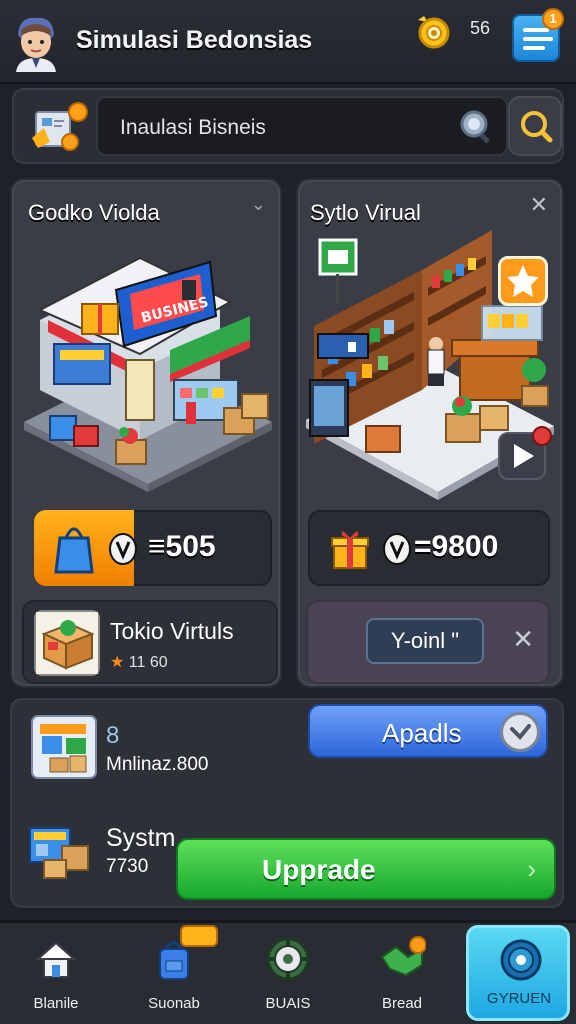  Describe the element at coordinates (553, 19) in the screenshot. I see `notification-badge: 1` at that location.